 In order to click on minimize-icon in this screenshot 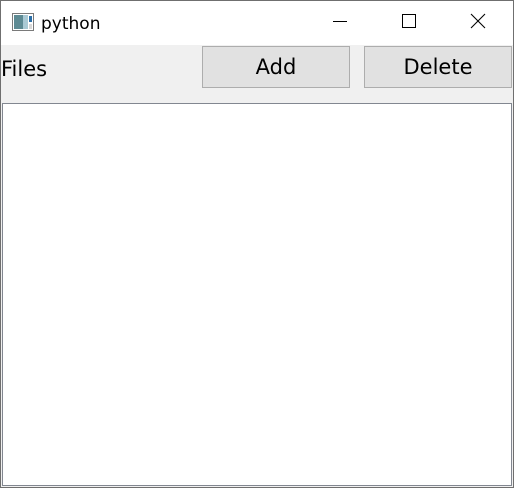, I will do `click(340, 23)`.